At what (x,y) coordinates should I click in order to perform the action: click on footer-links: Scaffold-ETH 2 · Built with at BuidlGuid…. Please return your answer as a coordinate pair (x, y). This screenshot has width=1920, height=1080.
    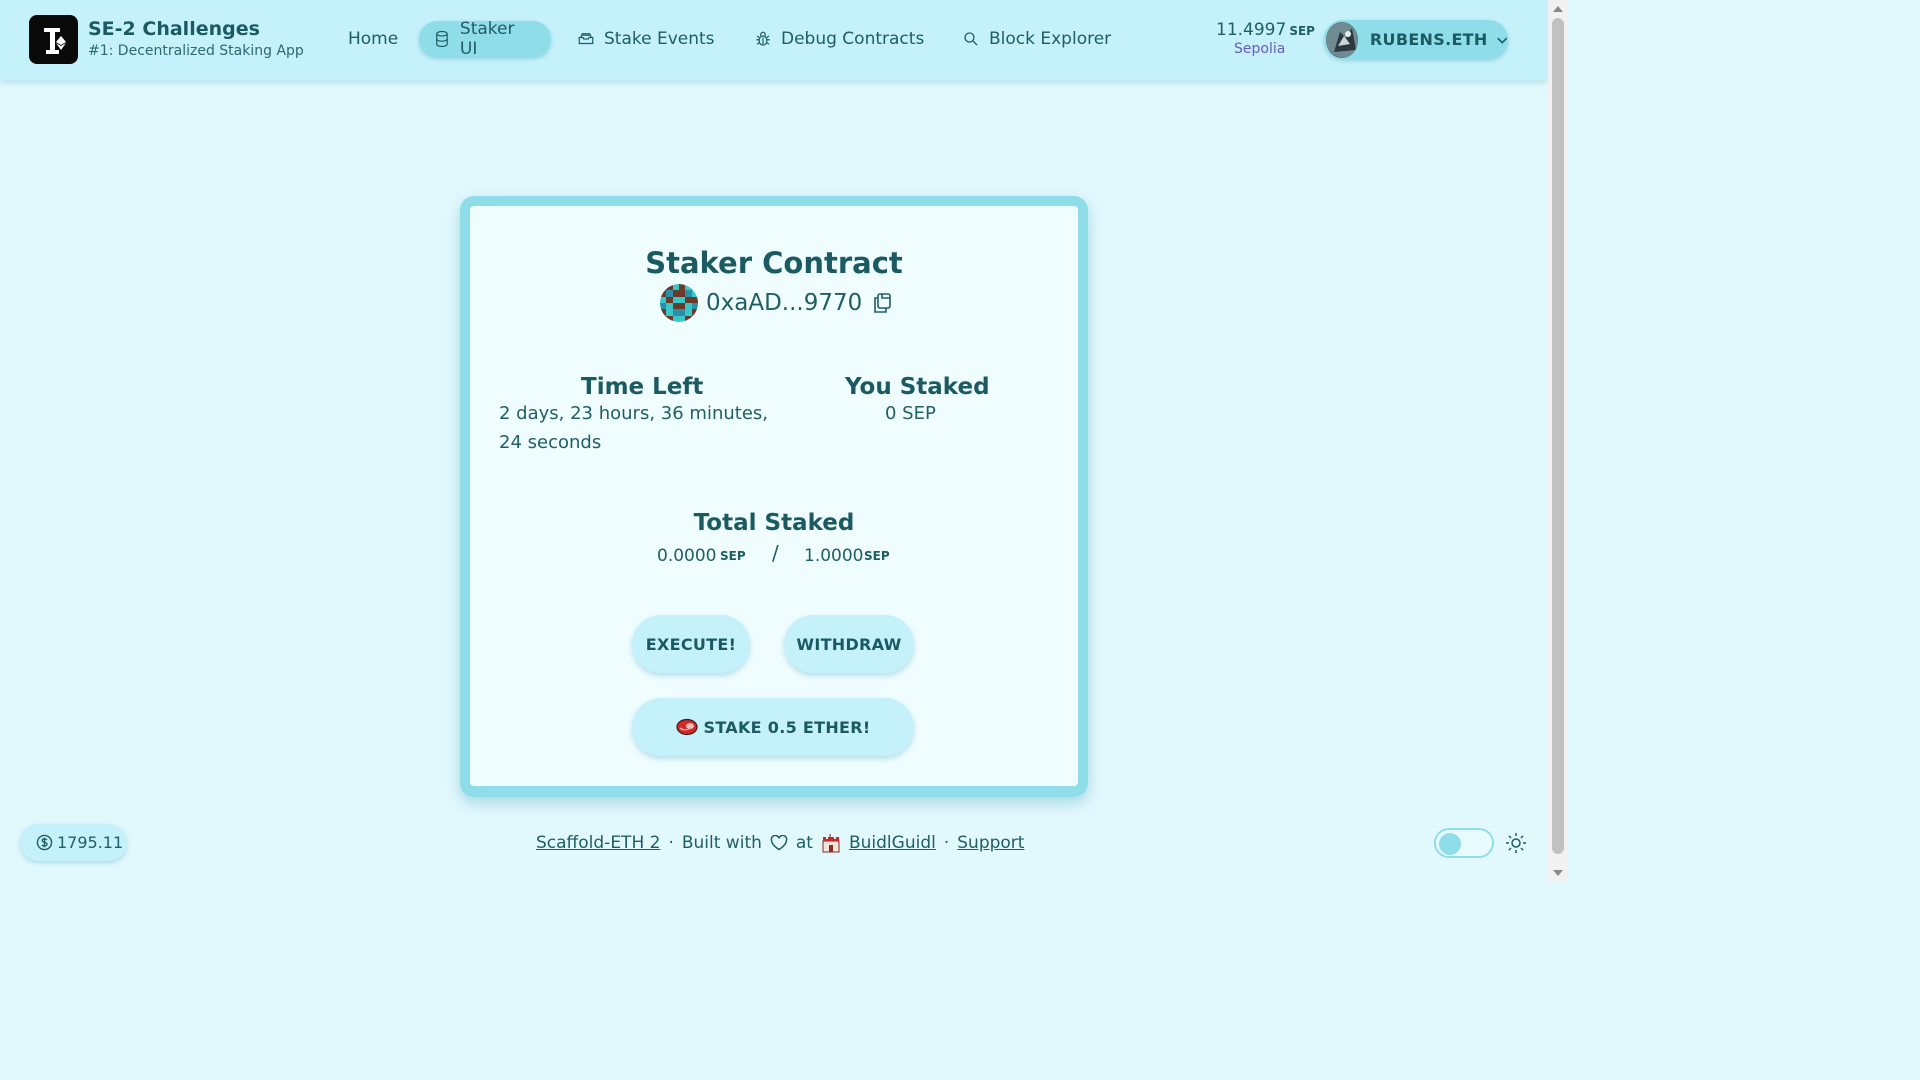
    Looking at the image, I should click on (780, 843).